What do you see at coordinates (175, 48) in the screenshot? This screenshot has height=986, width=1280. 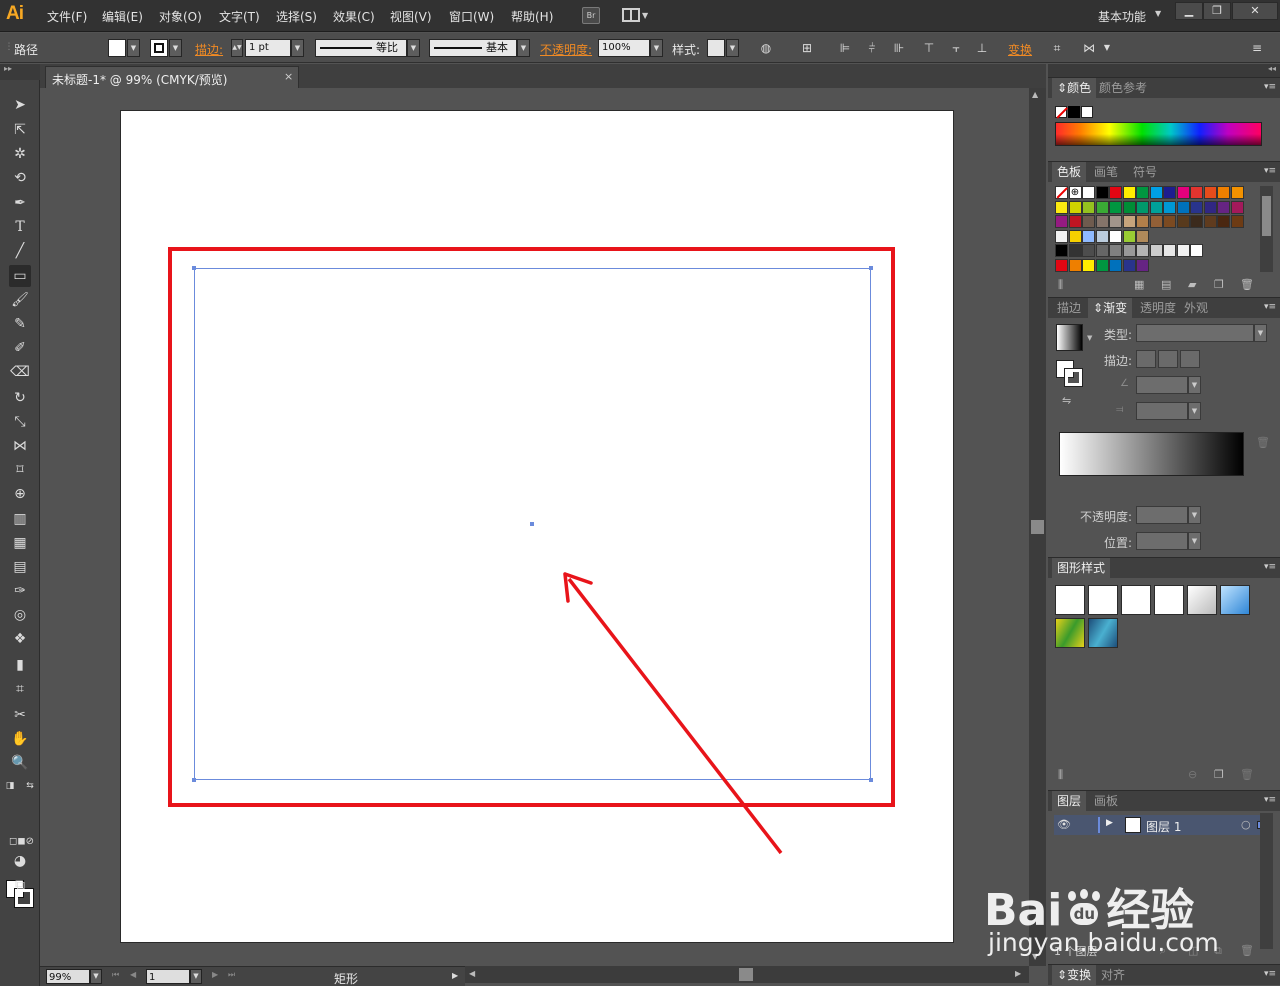 I see `stroke-dropdown: ▼` at bounding box center [175, 48].